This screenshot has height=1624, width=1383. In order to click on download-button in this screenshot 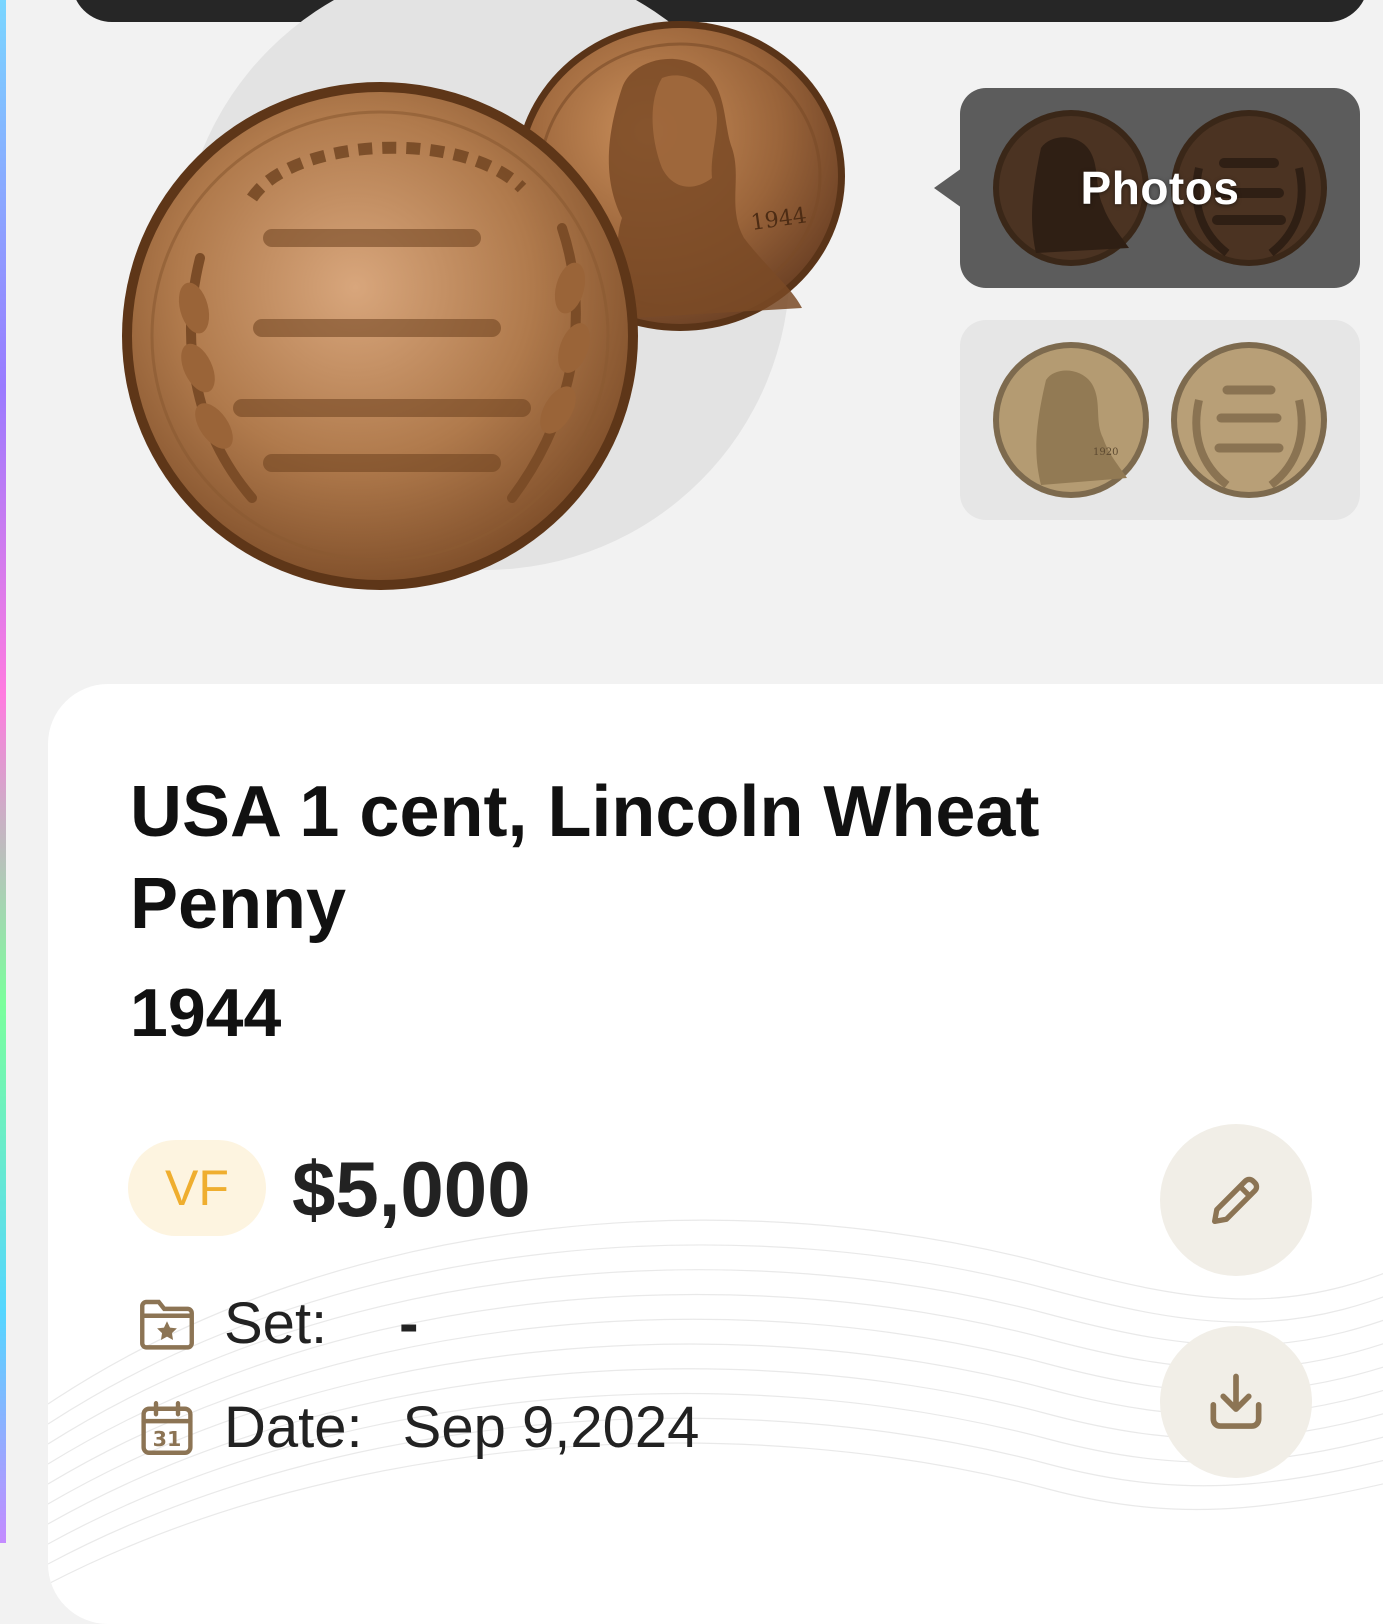, I will do `click(1236, 1402)`.